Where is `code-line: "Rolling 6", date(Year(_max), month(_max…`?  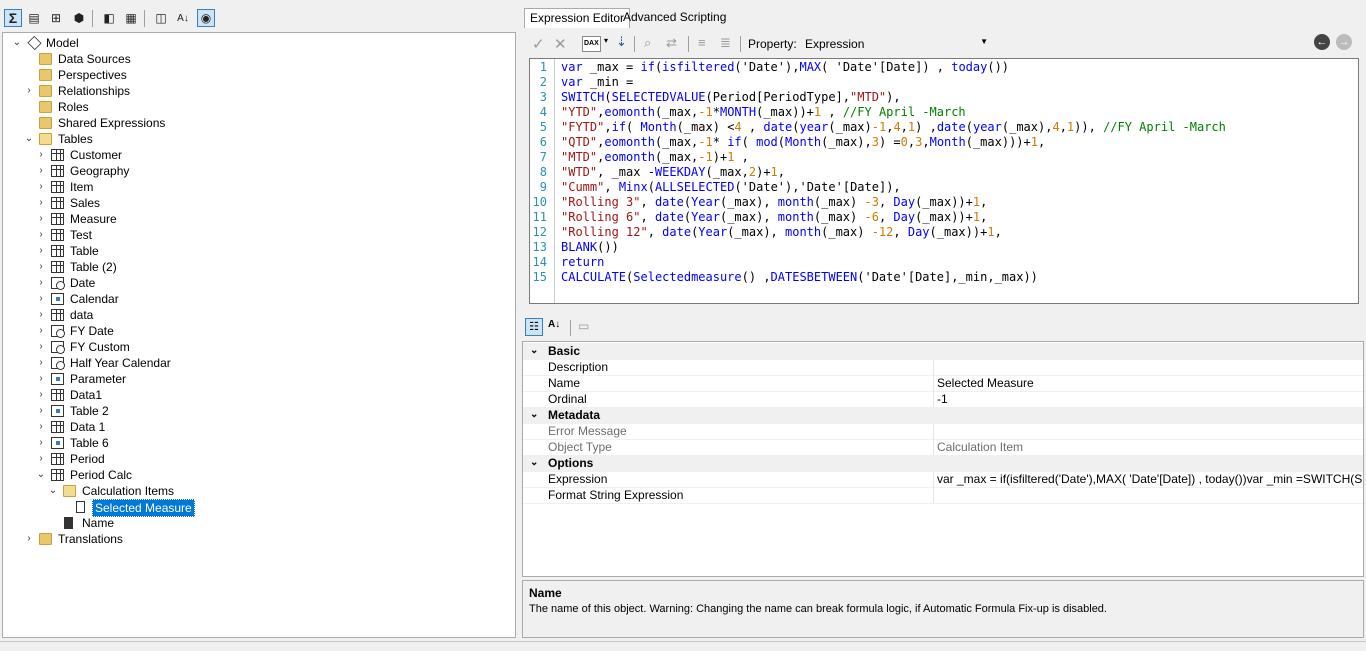
code-line: "Rolling 6", date(Year(_max), month(_max… is located at coordinates (774, 217).